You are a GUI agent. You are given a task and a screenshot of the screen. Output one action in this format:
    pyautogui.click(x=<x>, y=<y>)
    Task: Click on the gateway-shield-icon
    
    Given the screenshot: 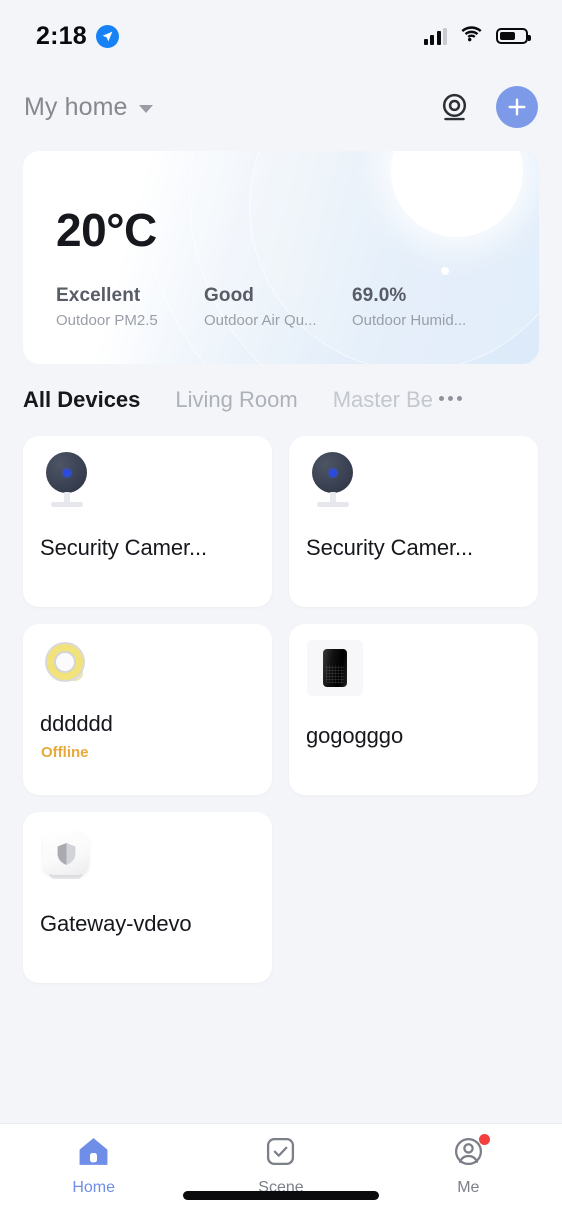 What is the action you would take?
    pyautogui.click(x=69, y=857)
    